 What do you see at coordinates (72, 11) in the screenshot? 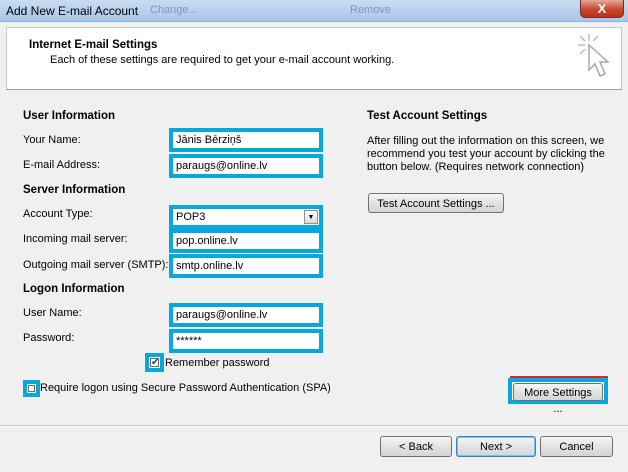
I see `window-title: Add New E-mail Account` at bounding box center [72, 11].